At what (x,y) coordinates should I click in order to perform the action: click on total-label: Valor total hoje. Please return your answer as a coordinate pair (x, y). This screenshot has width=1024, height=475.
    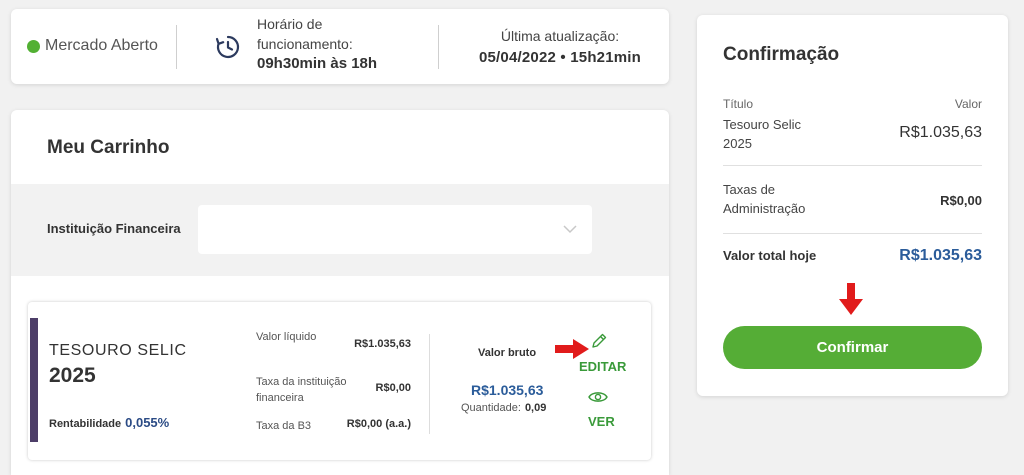
    Looking at the image, I should click on (770, 255).